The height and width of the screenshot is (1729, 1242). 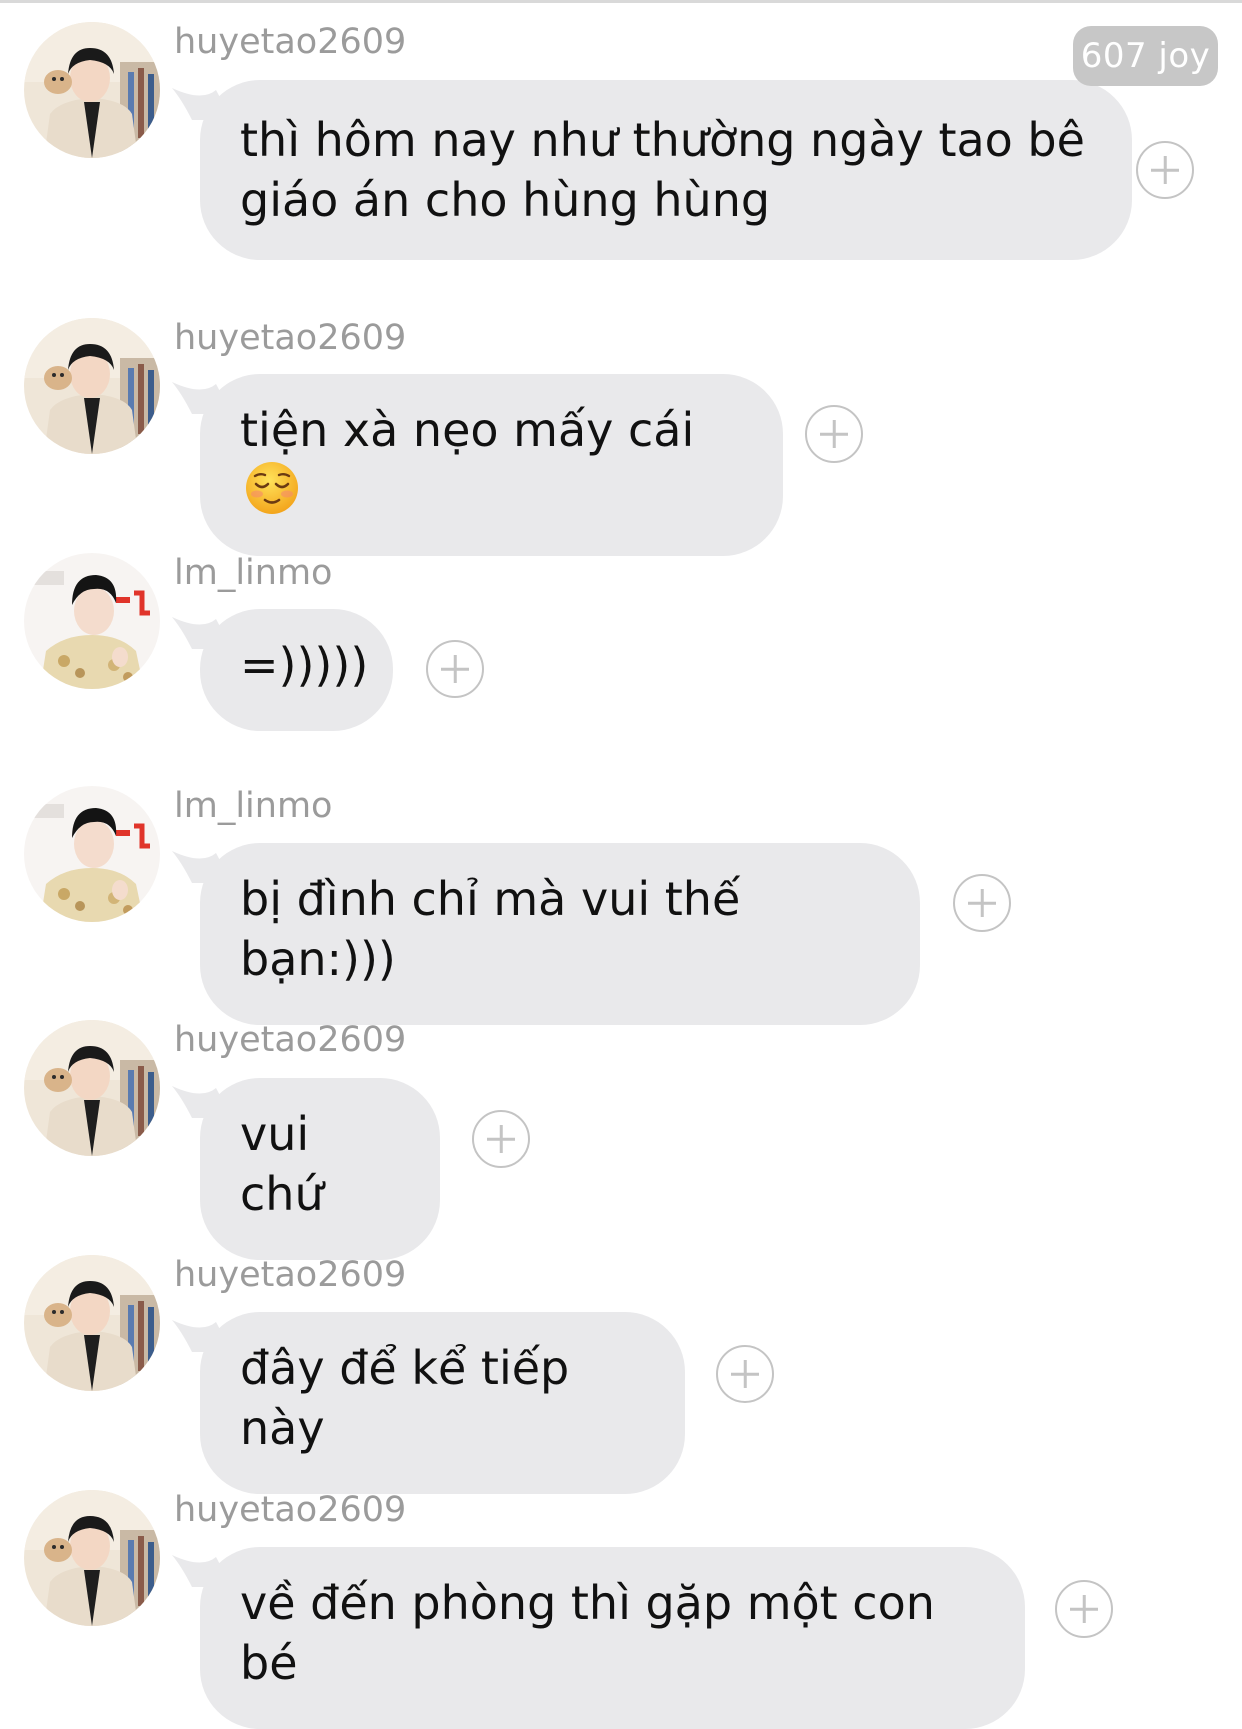 What do you see at coordinates (296, 670) in the screenshot?
I see `message-bubble: =)))))` at bounding box center [296, 670].